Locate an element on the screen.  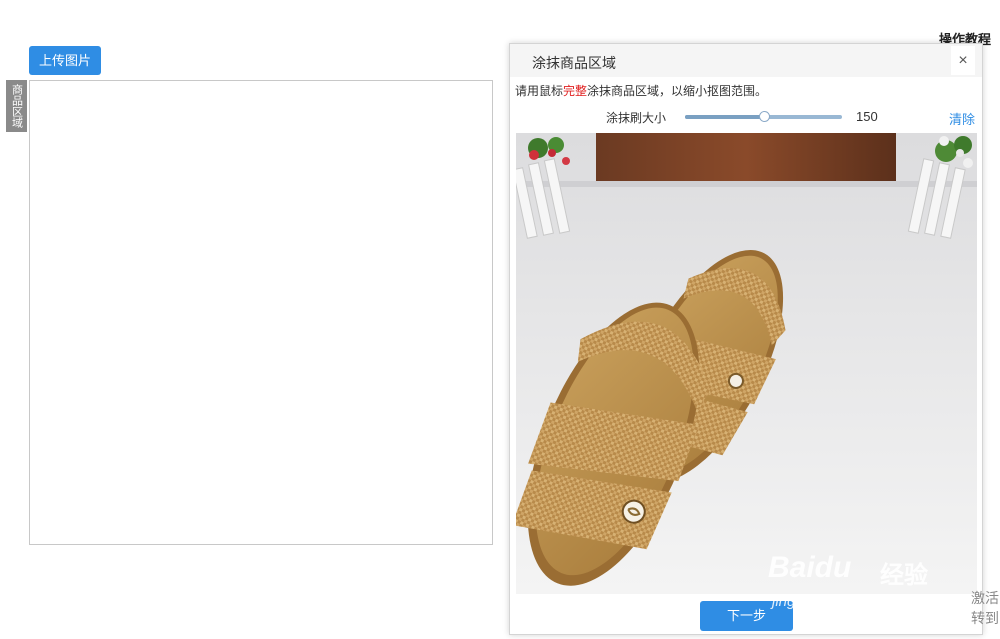
watermark-url: jingyan.baidu.com is located at coordinates (832, 601).